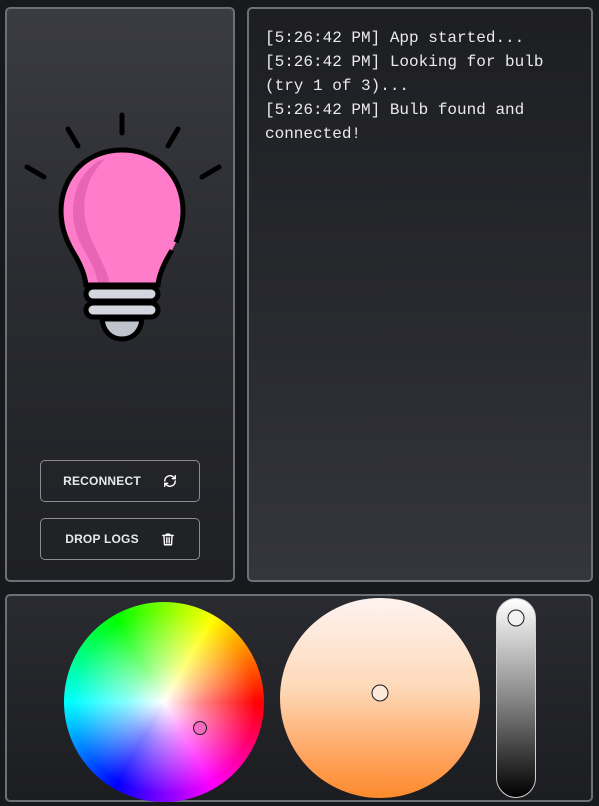 The image size is (599, 806). What do you see at coordinates (102, 481) in the screenshot?
I see `reconnect-label: RECONNECT` at bounding box center [102, 481].